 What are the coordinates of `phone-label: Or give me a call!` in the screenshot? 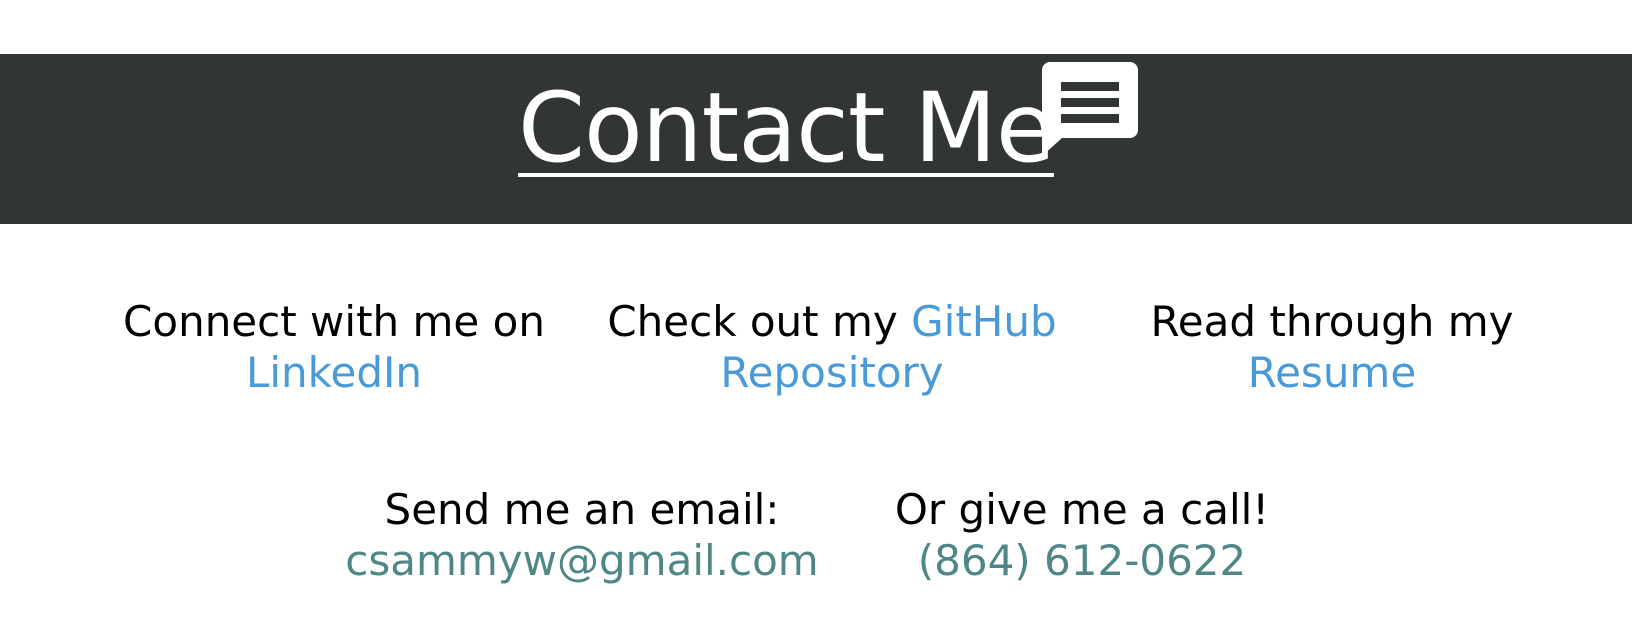 It's located at (1082, 509).